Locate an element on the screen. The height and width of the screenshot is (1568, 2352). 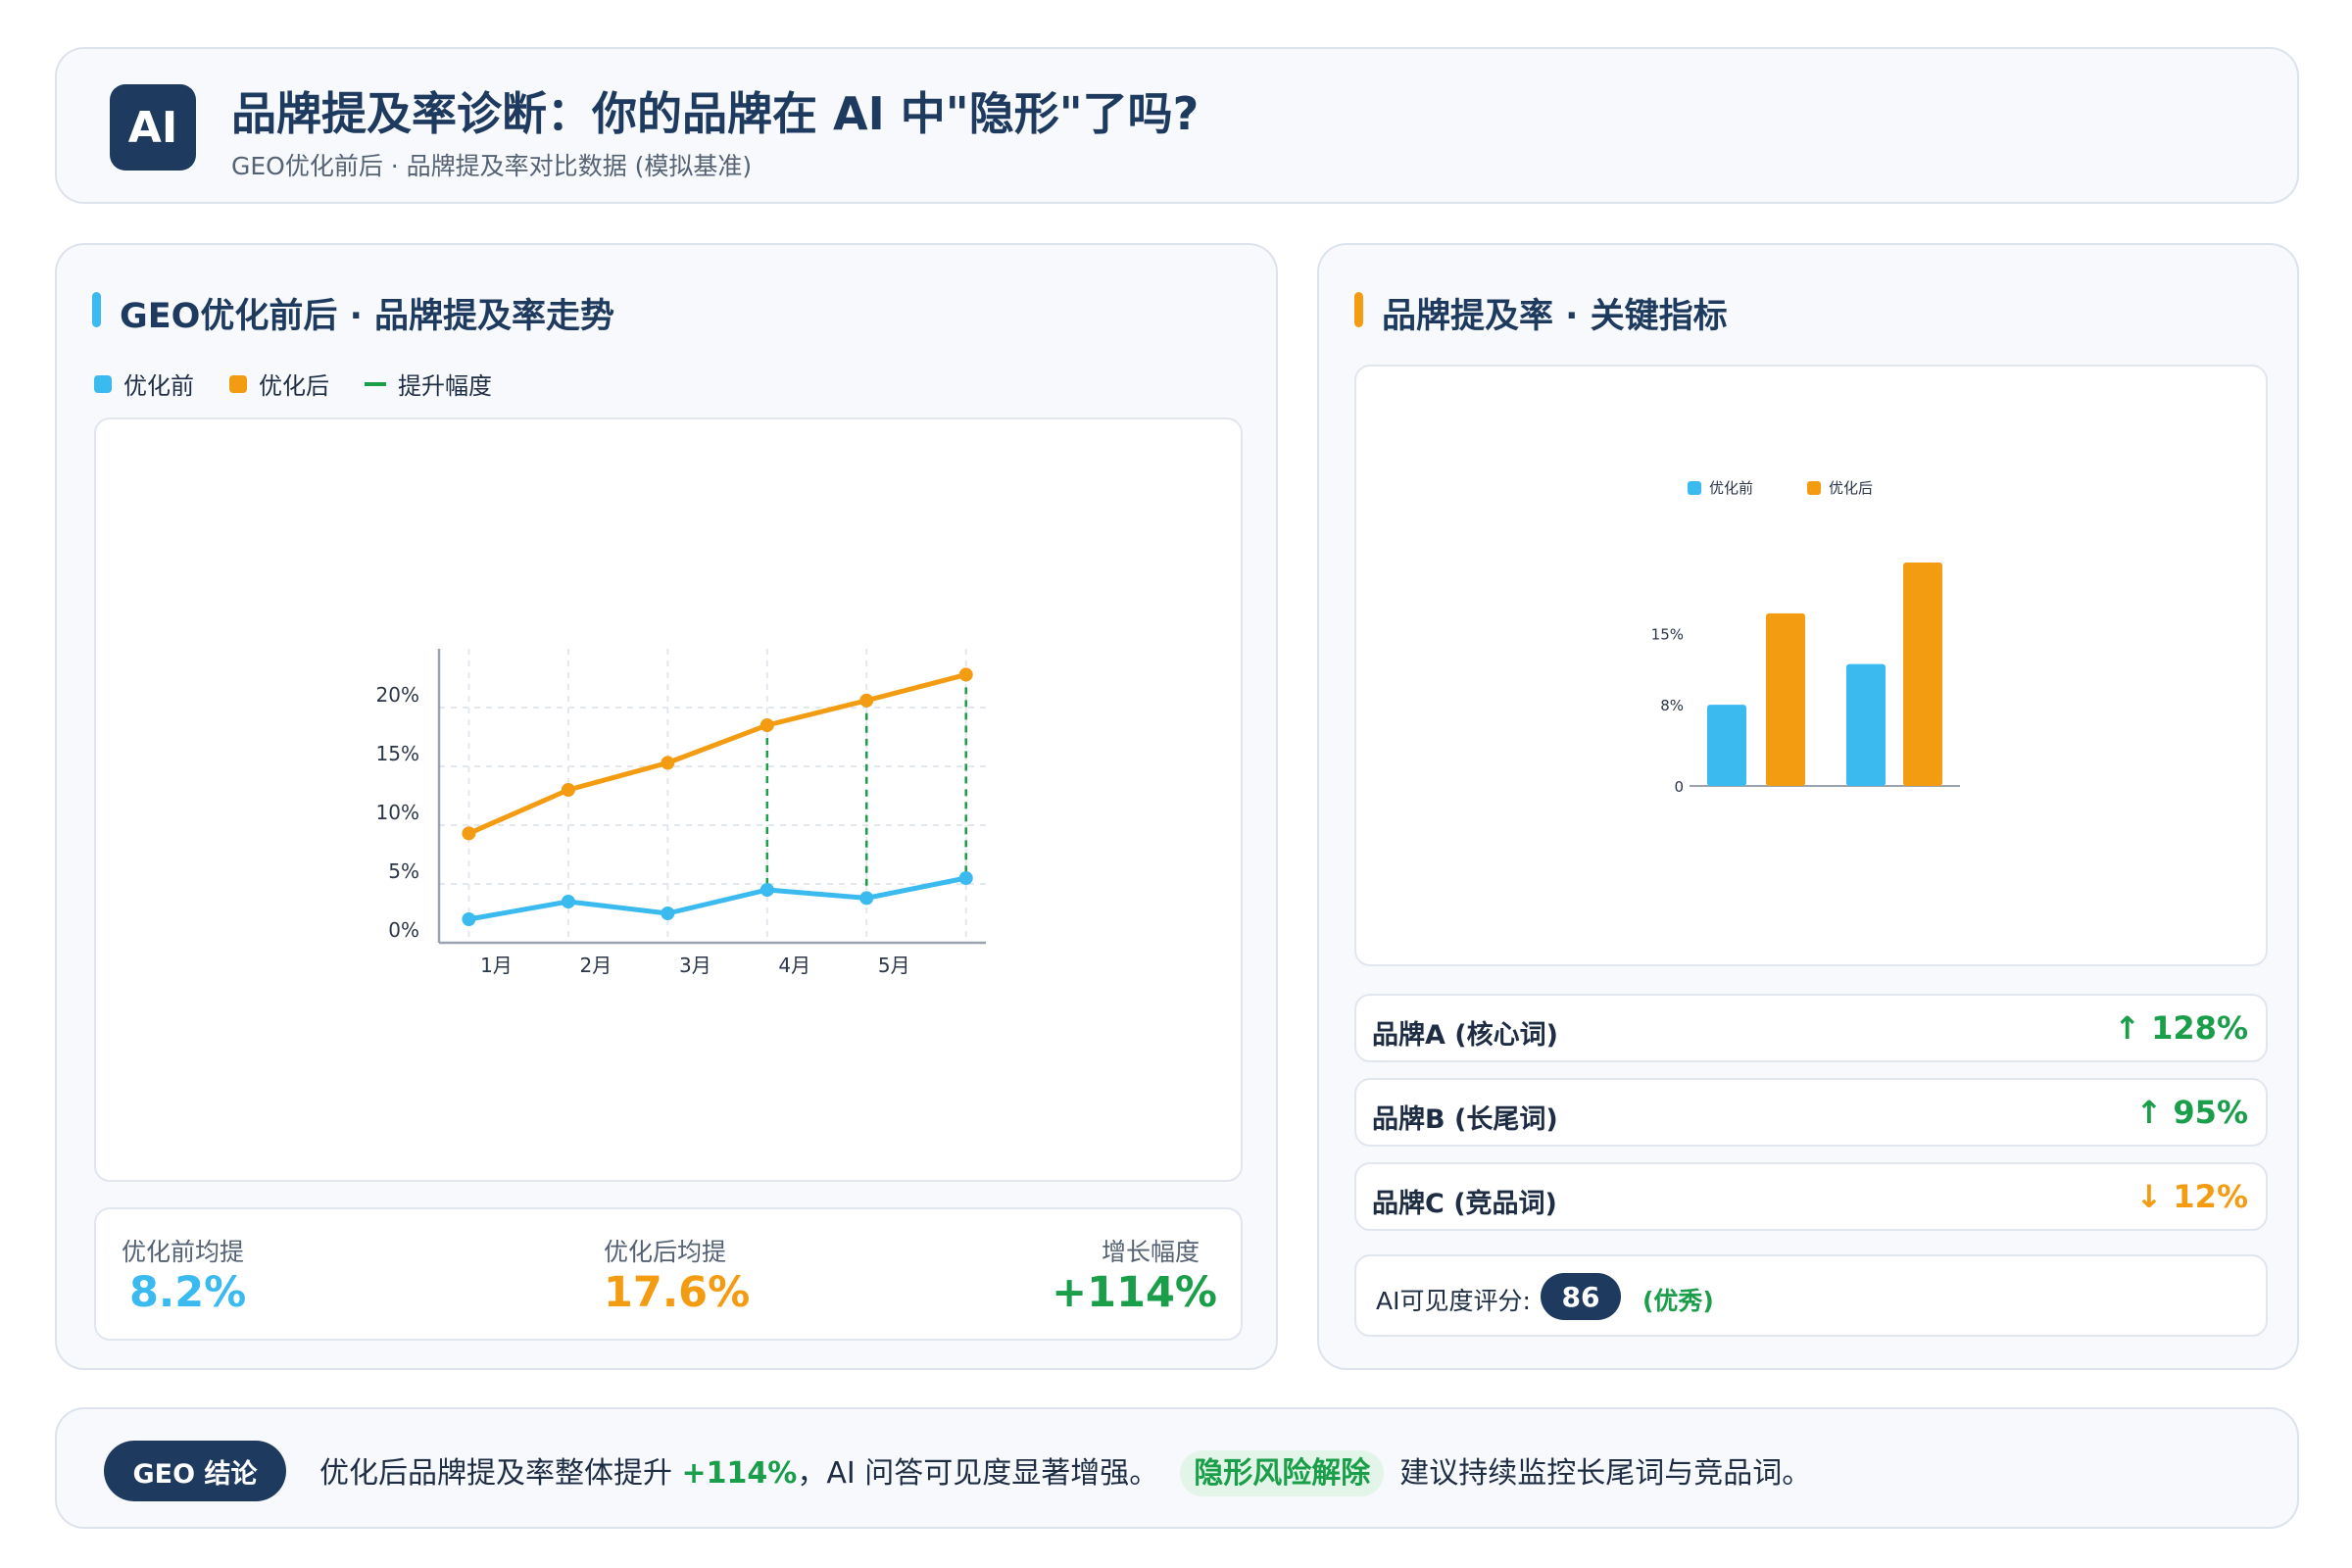
legend-label-after: 优化后 is located at coordinates (294, 386).